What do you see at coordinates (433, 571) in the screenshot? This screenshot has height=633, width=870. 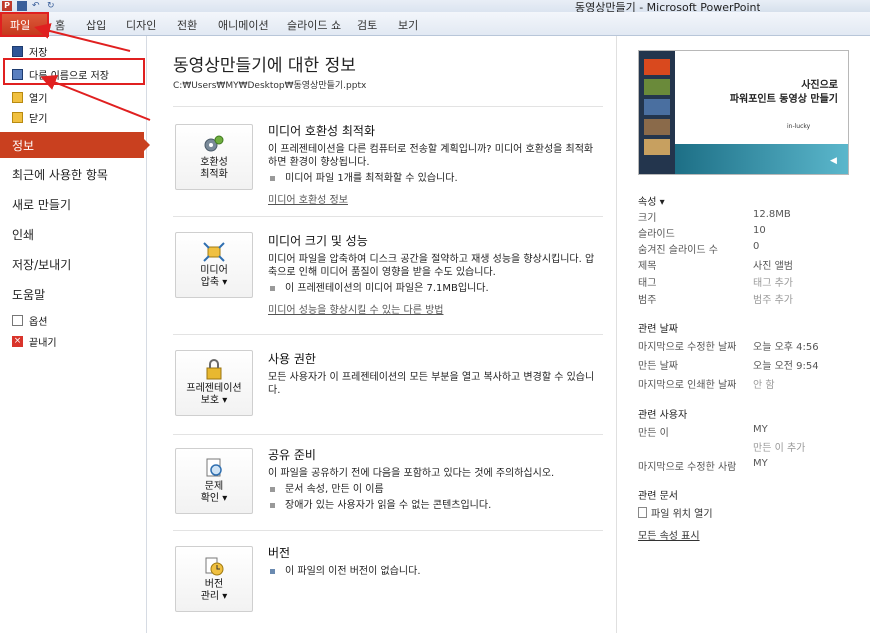 I see `bullet-item: 이 파일의 이전 버전이 없습니다.` at bounding box center [433, 571].